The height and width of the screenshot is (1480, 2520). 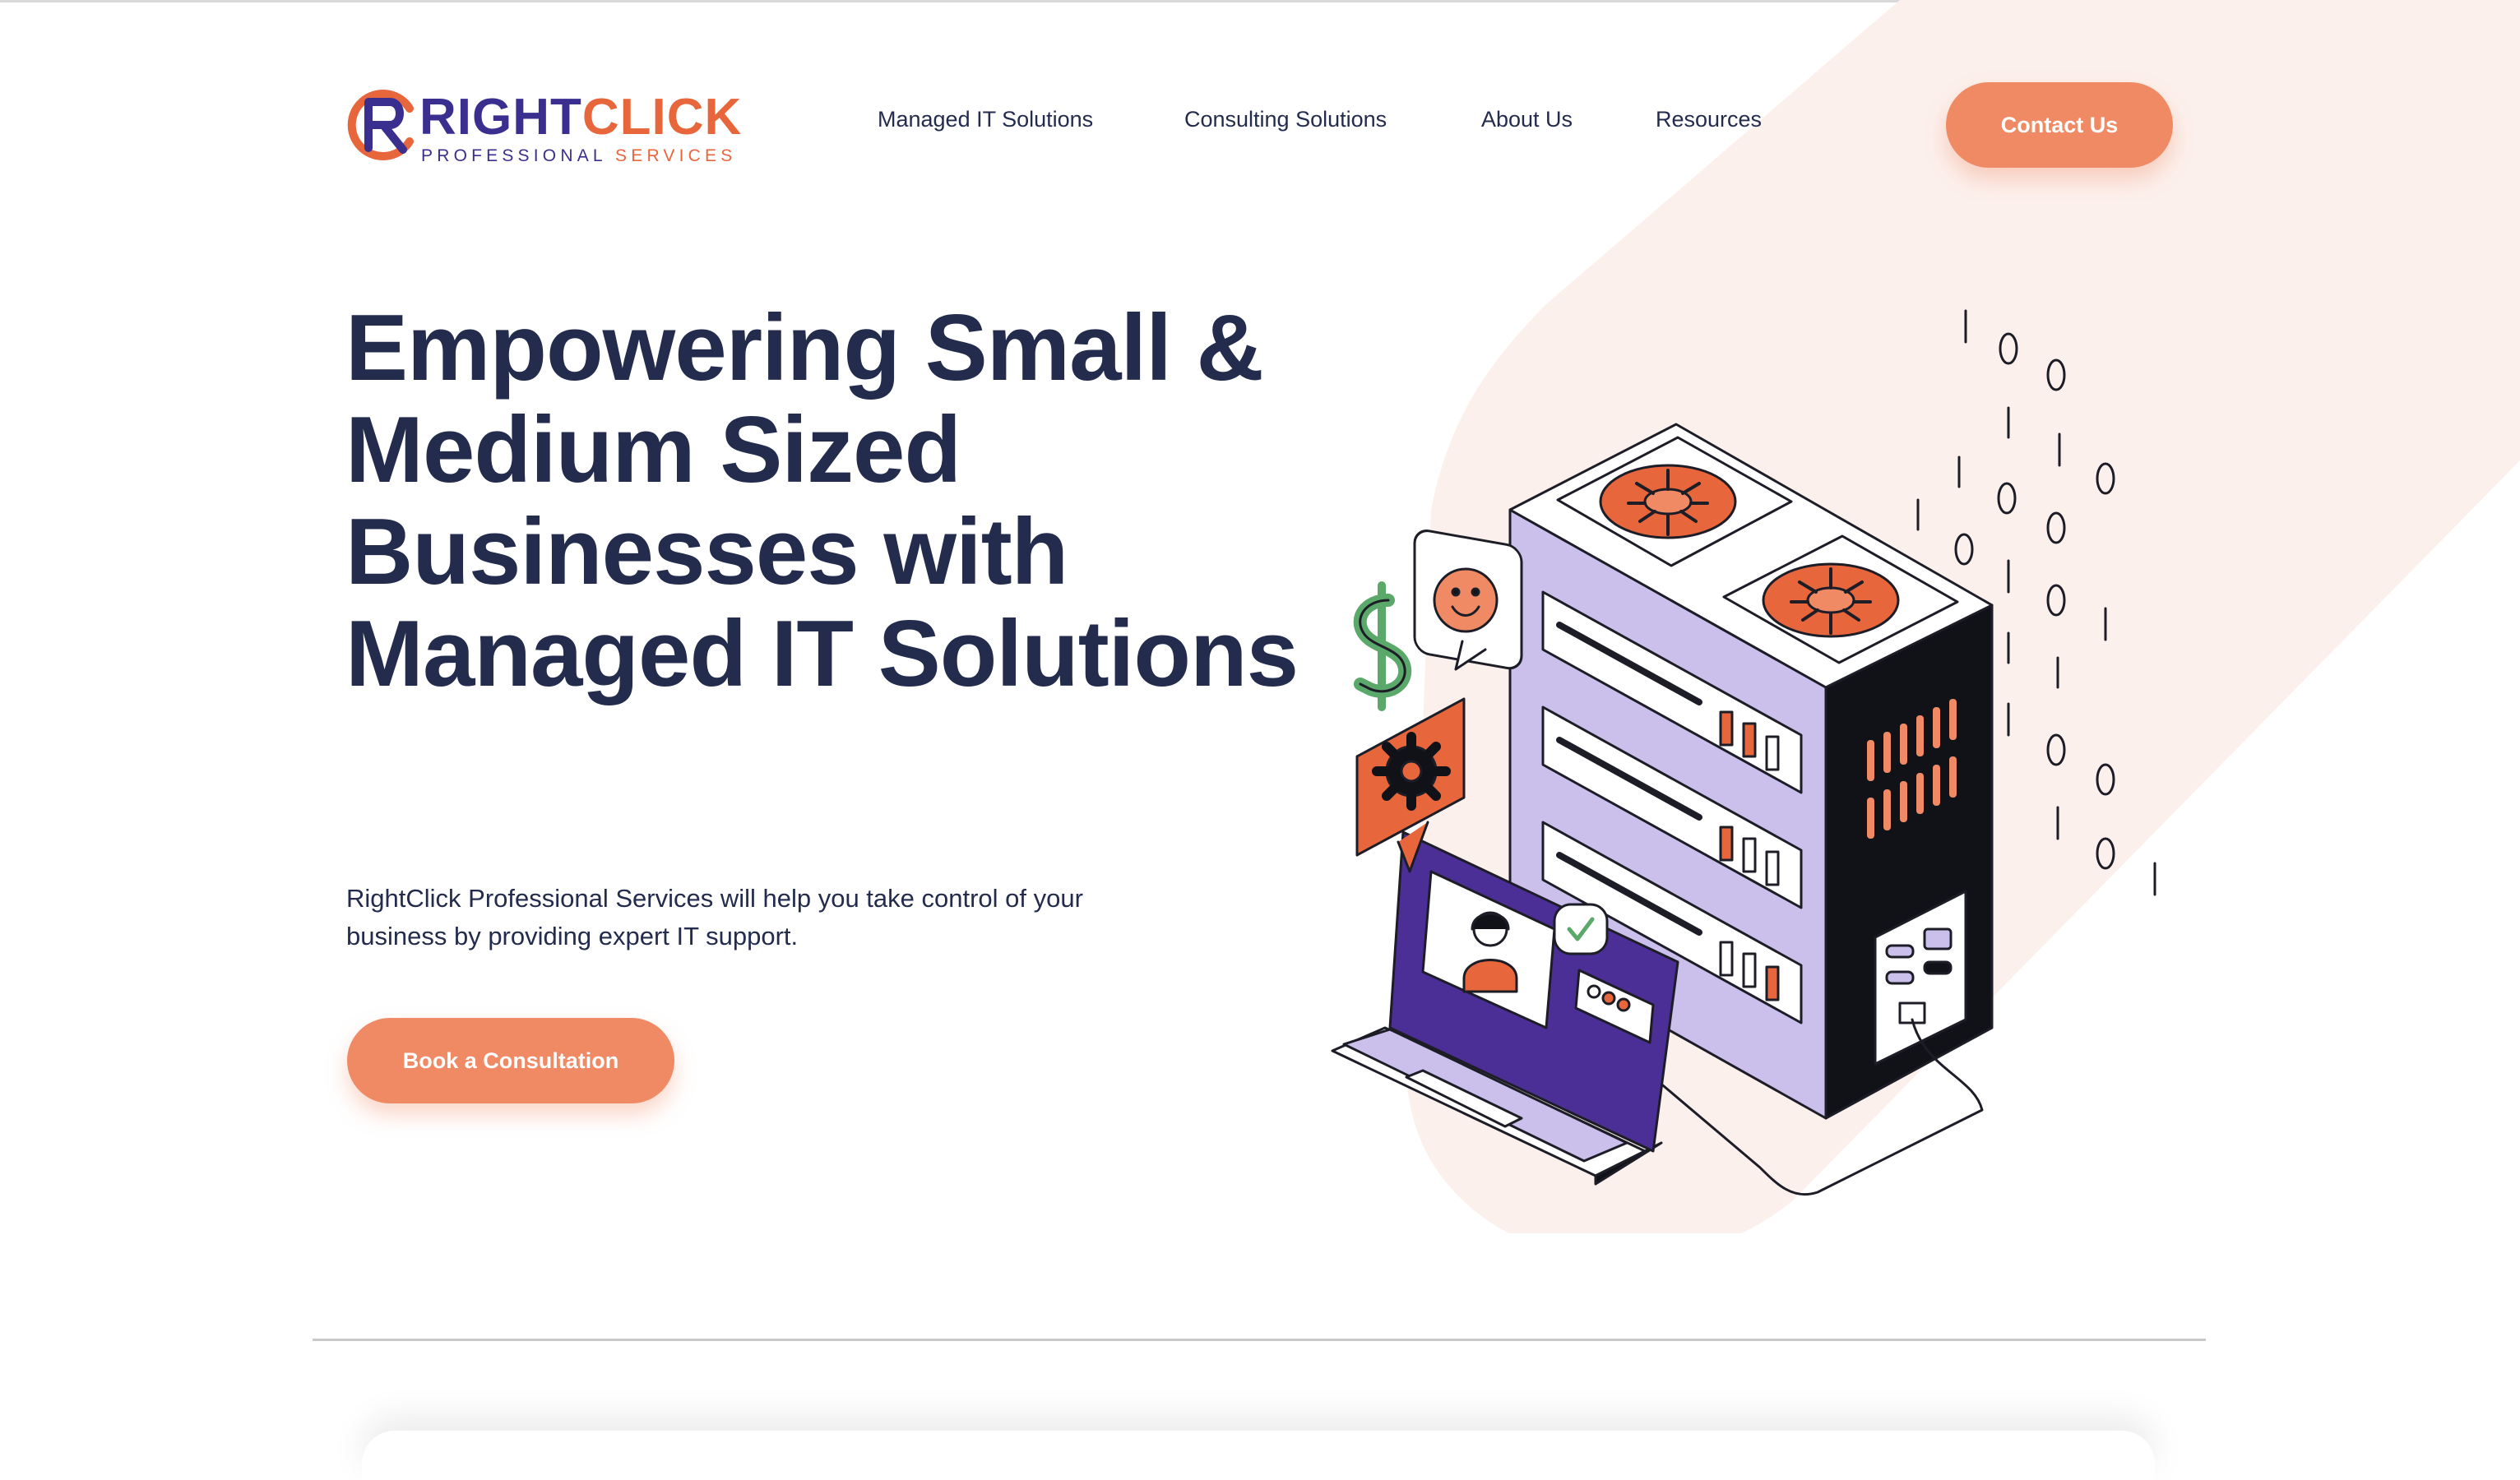 What do you see at coordinates (1285, 119) in the screenshot?
I see `nav-consulting-solutions: Consulting Solutions` at bounding box center [1285, 119].